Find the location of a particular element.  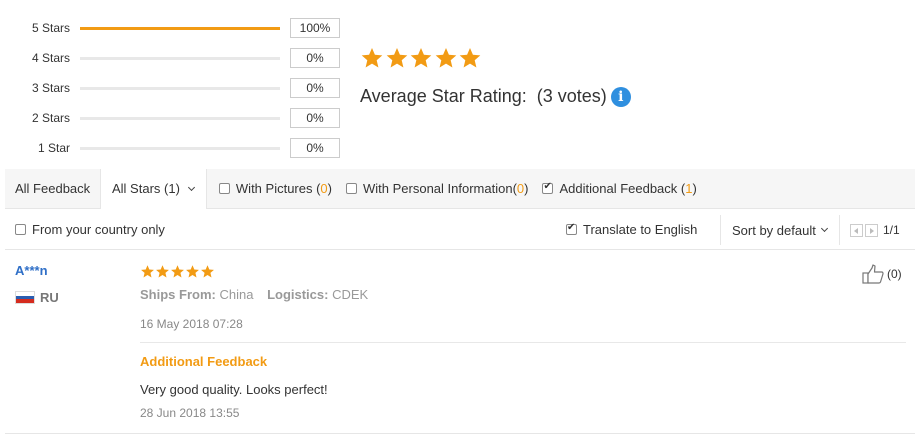

sort-select: Sort by default is located at coordinates (780, 230).